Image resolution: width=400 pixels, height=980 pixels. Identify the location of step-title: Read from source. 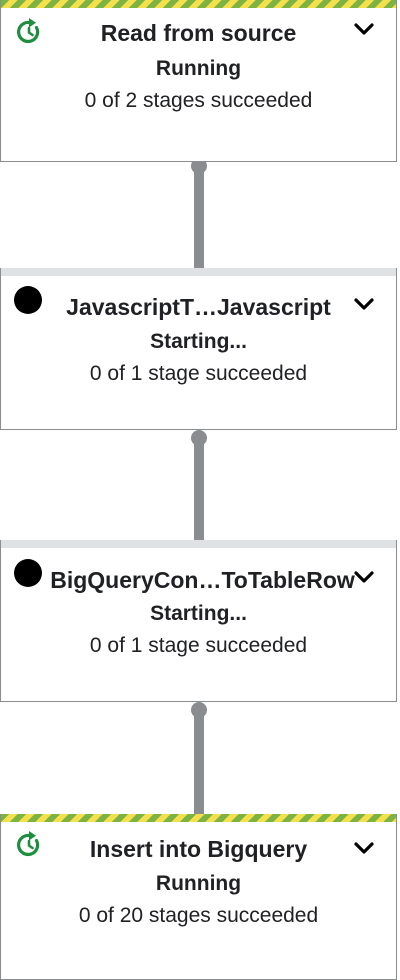
(198, 33).